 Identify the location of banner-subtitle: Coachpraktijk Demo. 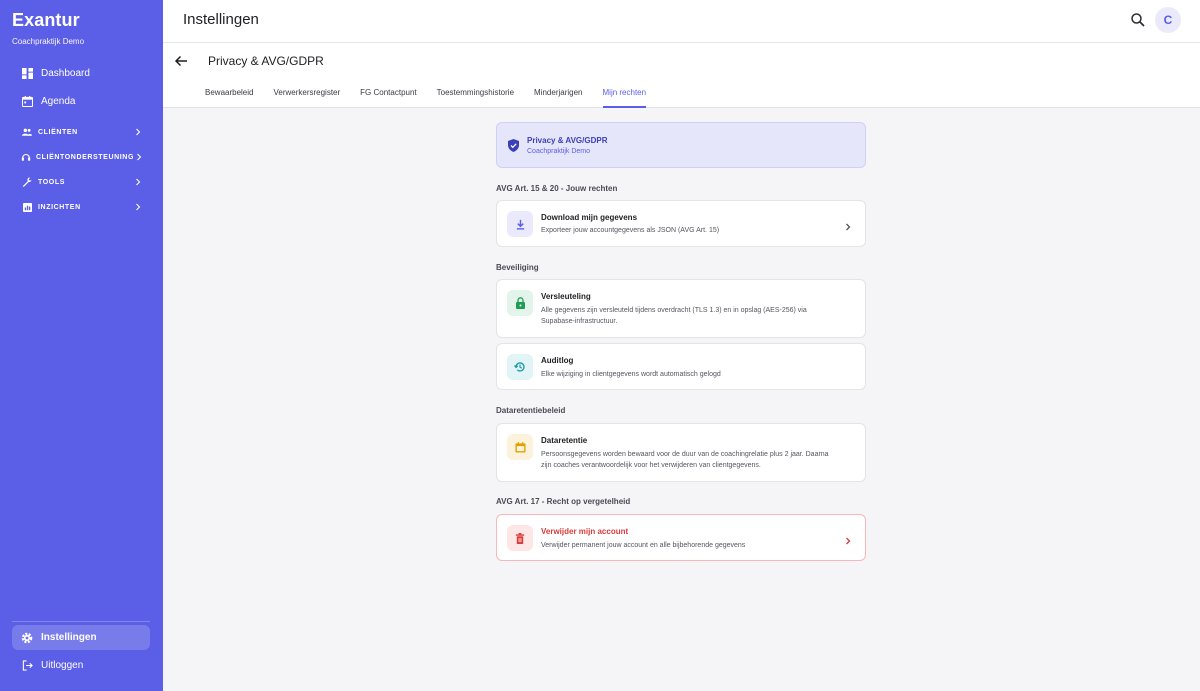
(559, 151).